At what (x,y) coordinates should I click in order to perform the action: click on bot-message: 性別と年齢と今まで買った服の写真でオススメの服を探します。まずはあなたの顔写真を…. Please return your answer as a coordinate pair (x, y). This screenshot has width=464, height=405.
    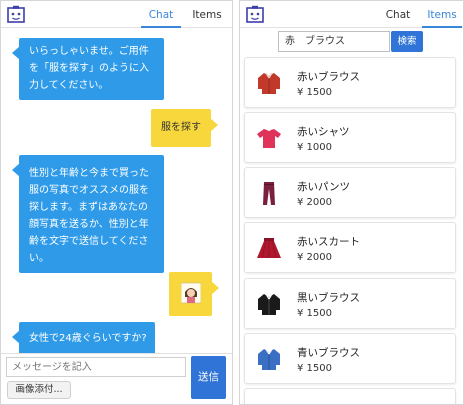
    Looking at the image, I should click on (88, 214).